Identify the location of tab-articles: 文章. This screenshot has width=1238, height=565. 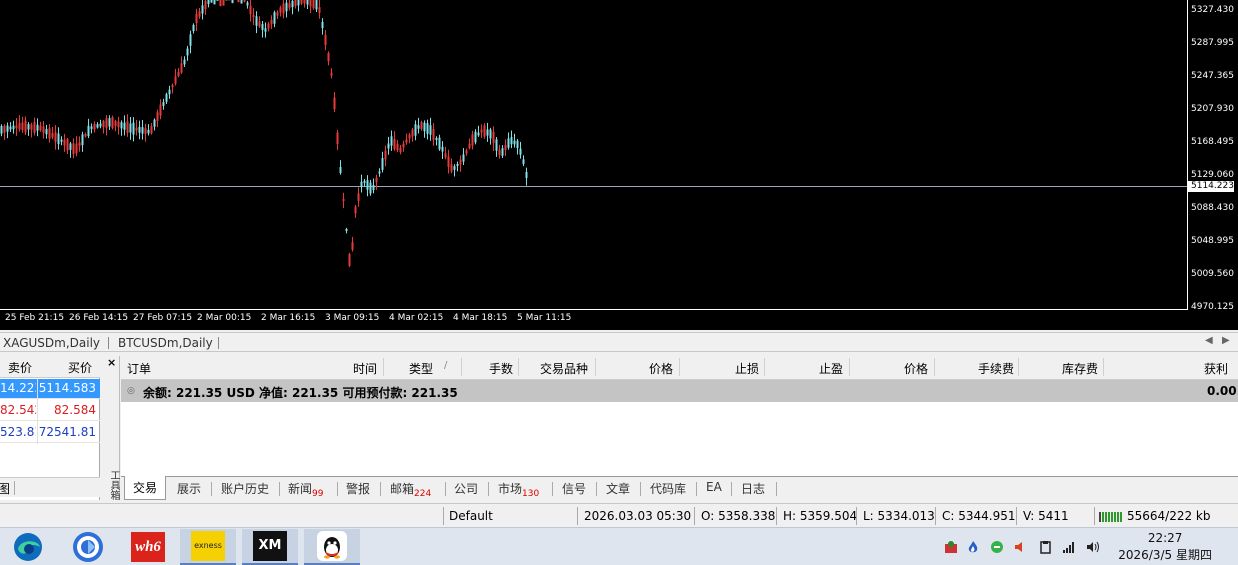
(618, 488).